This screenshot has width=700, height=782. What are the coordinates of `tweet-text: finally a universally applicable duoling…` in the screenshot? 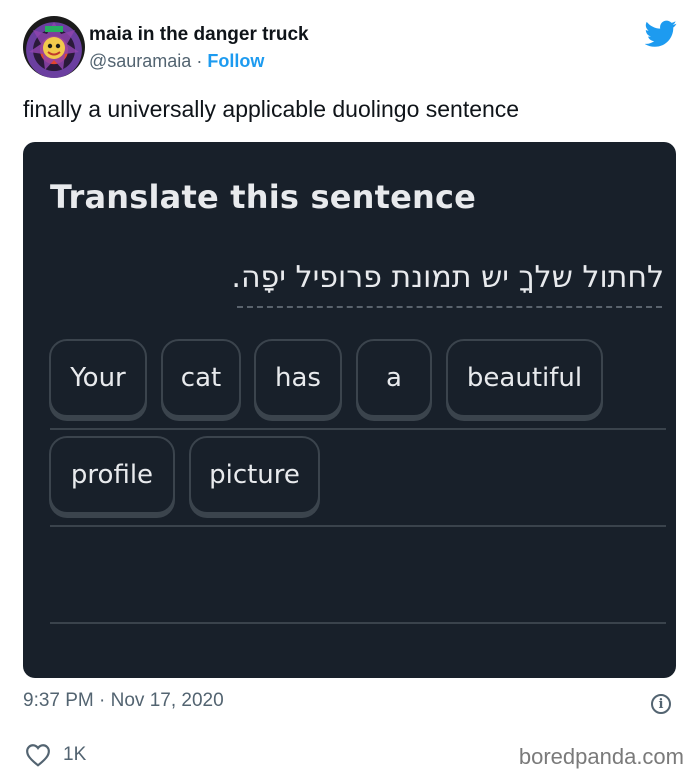 It's located at (271, 109).